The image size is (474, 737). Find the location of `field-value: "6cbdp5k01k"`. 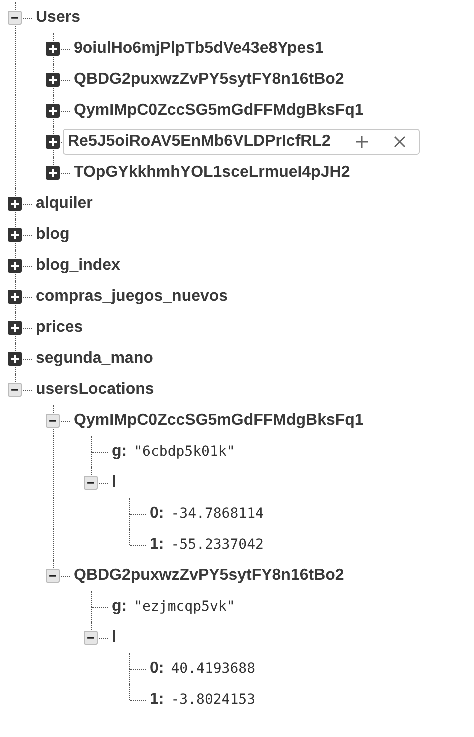

field-value: "6cbdp5k01k" is located at coordinates (185, 452).